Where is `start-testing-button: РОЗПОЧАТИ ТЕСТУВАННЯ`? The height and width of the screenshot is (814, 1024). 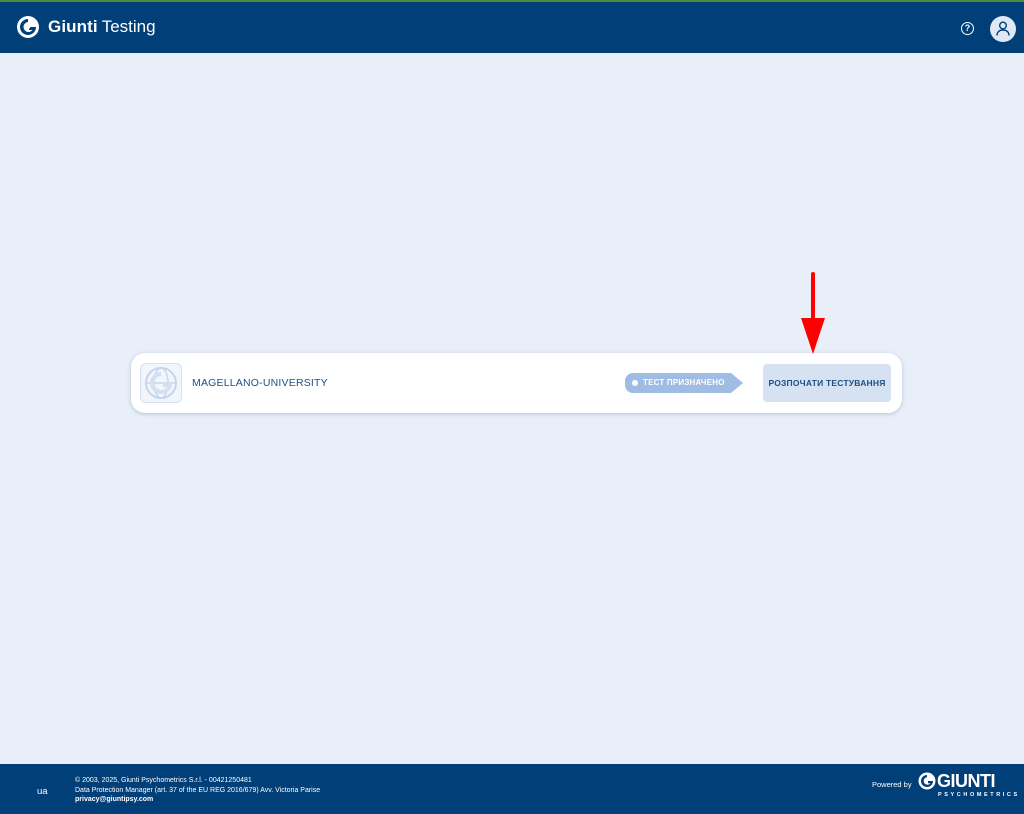
start-testing-button: РОЗПОЧАТИ ТЕСТУВАННЯ is located at coordinates (827, 383).